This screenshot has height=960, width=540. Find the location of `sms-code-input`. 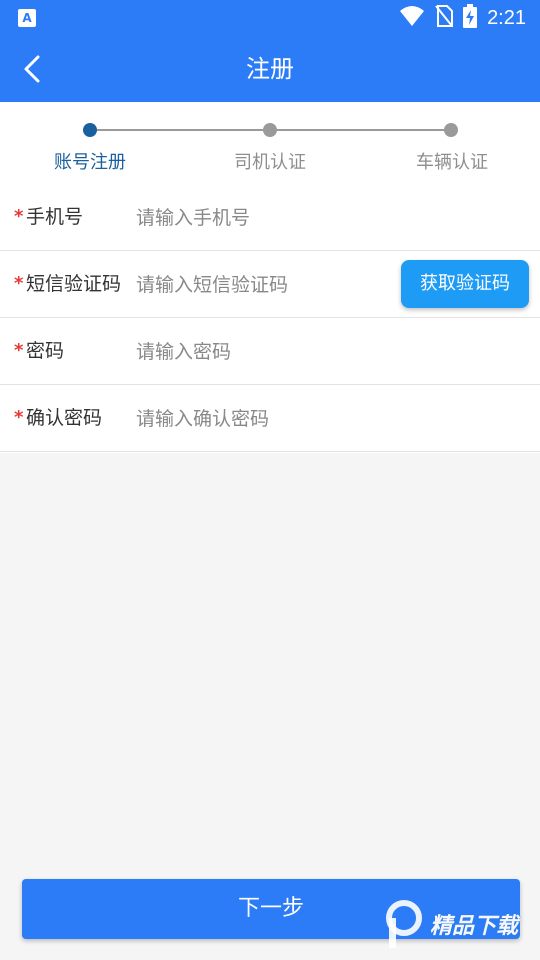

sms-code-input is located at coordinates (261, 285).